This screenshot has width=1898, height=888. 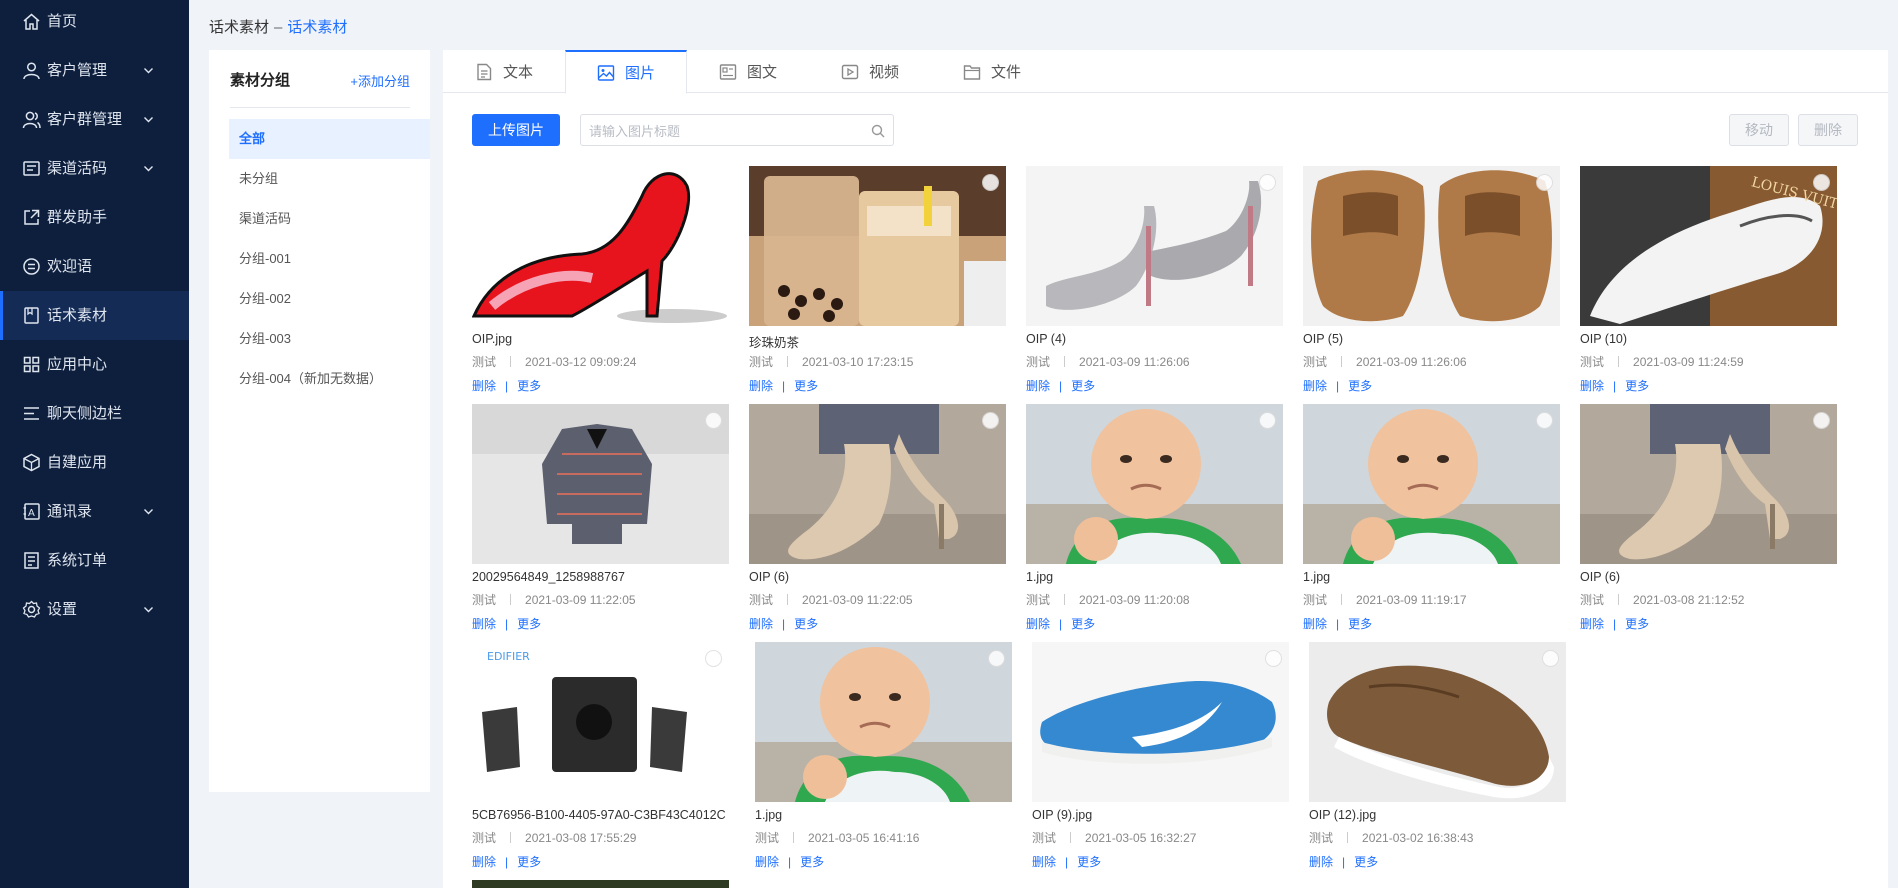 I want to click on image-card: OIP (5) 测试 2021-03-09 11:26:06 删除 | 更多, so click(x=1431, y=281).